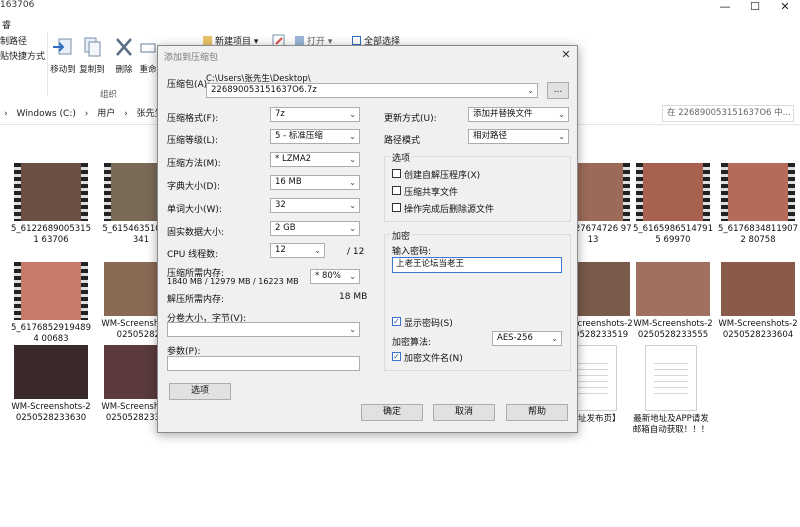 The image size is (800, 527). I want to click on copy-path-button: 制路径, so click(13, 40).